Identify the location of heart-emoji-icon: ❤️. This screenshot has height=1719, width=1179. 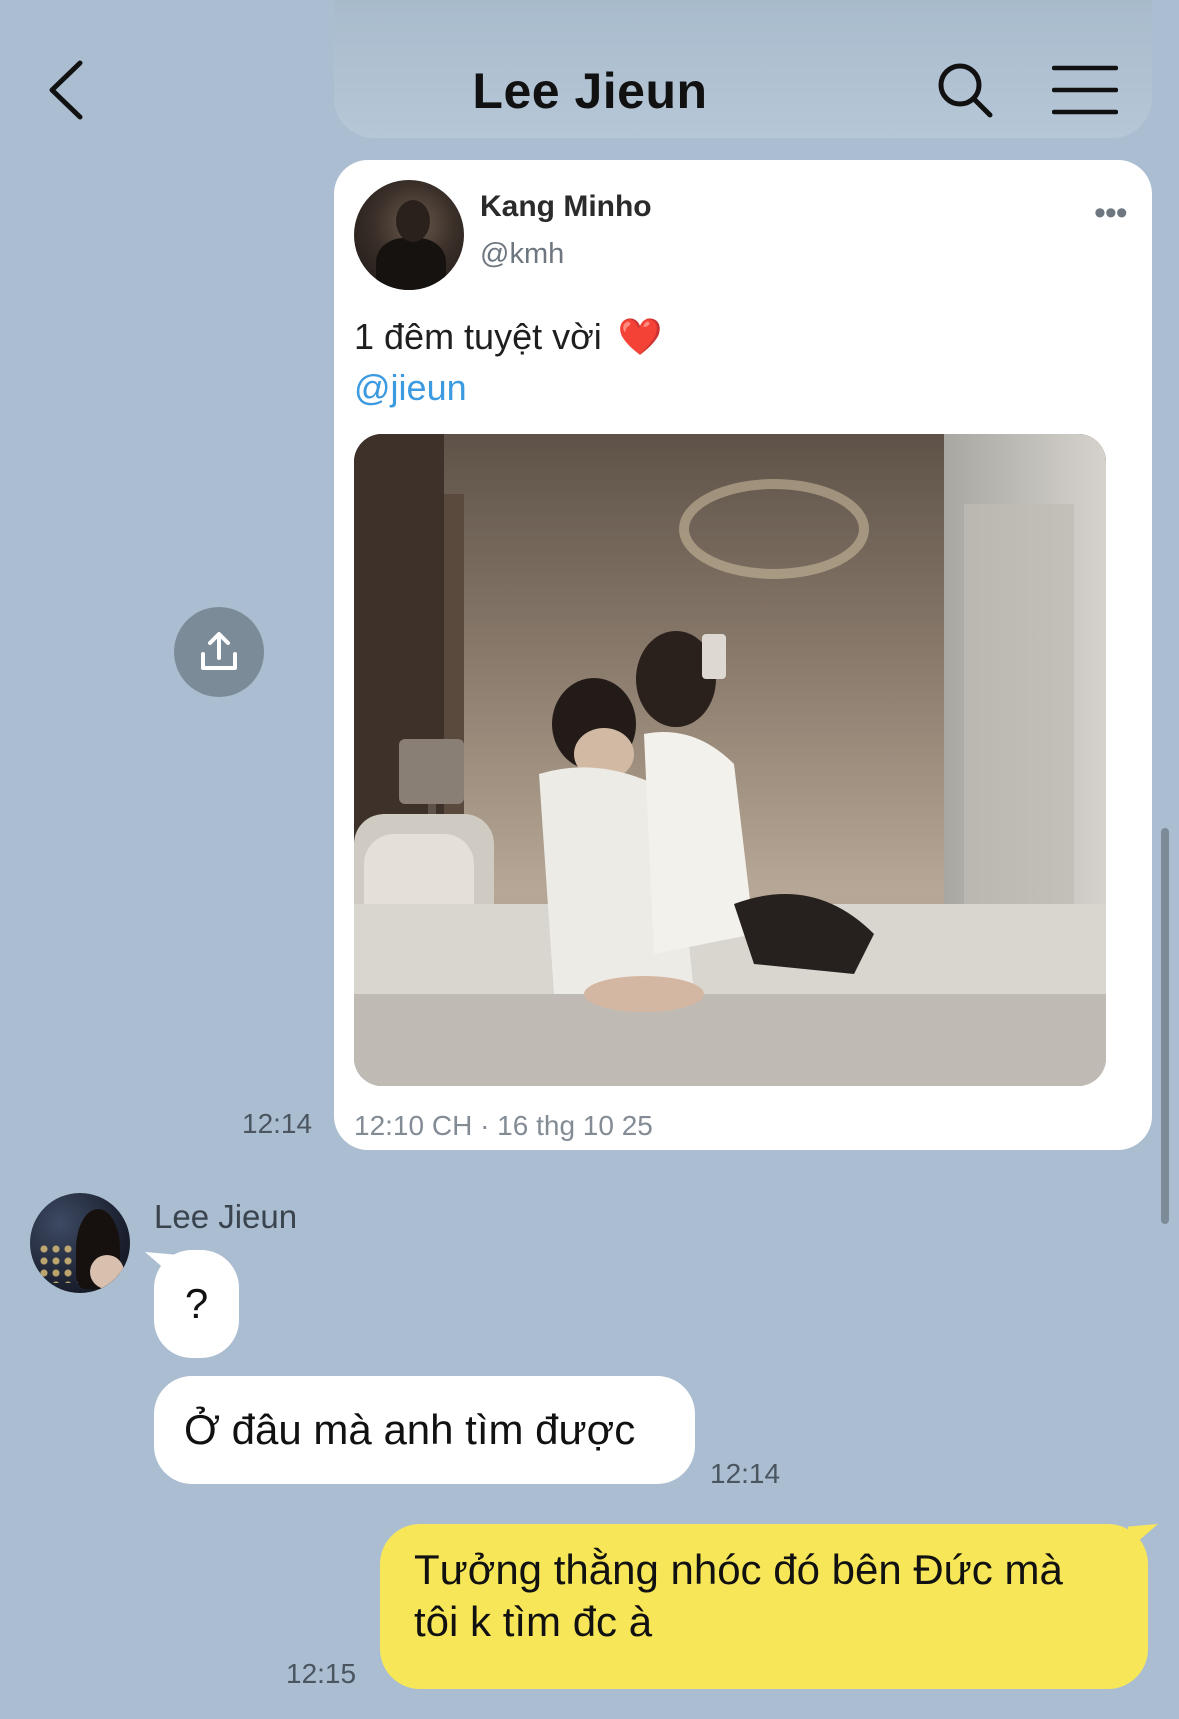
(640, 336).